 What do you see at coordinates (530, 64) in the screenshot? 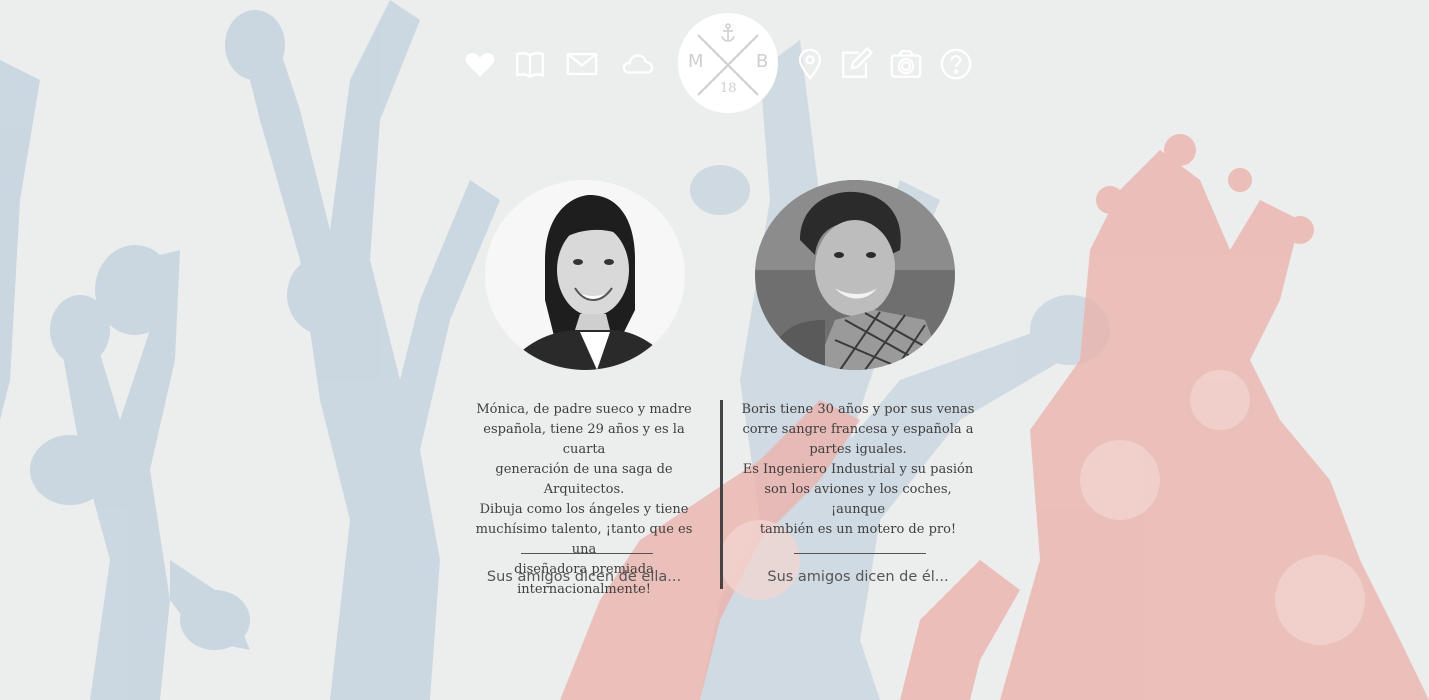
I see `book-icon` at bounding box center [530, 64].